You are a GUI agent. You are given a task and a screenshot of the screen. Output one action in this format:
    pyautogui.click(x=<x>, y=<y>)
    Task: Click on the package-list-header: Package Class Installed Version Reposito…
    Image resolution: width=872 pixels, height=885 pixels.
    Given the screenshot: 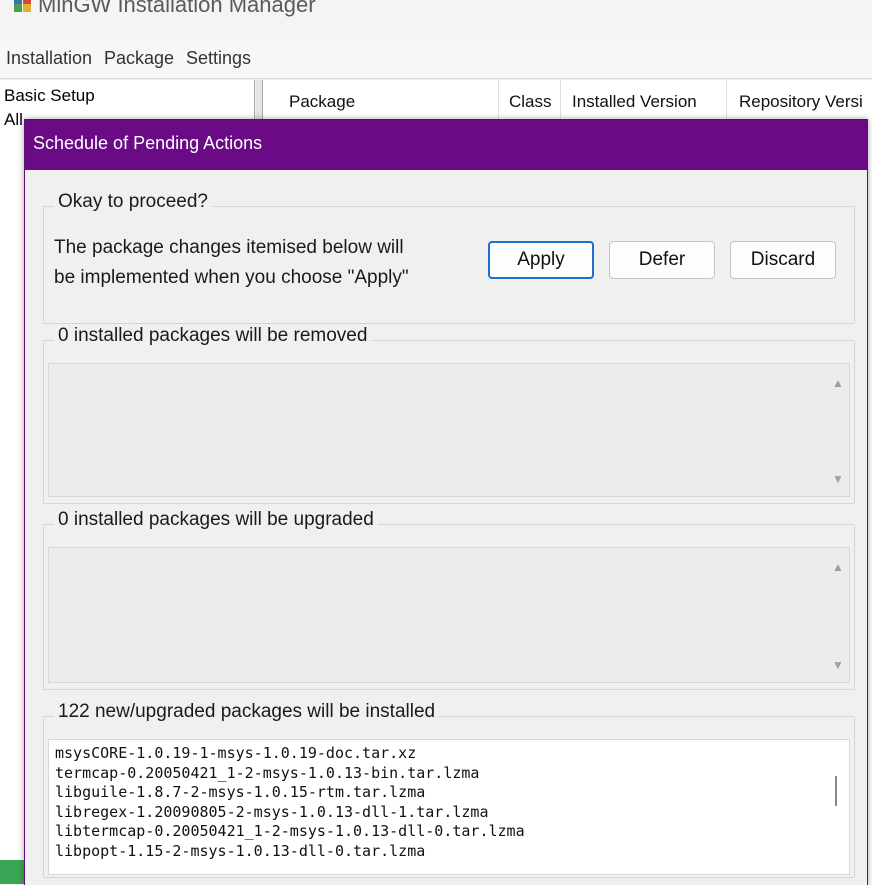 What is the action you would take?
    pyautogui.click(x=567, y=100)
    